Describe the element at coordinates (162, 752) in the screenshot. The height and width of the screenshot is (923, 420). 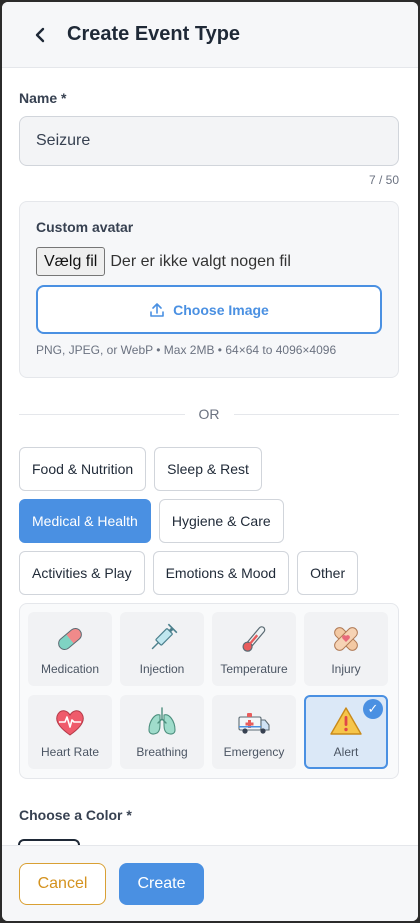
I see `tile-label: Breathing` at that location.